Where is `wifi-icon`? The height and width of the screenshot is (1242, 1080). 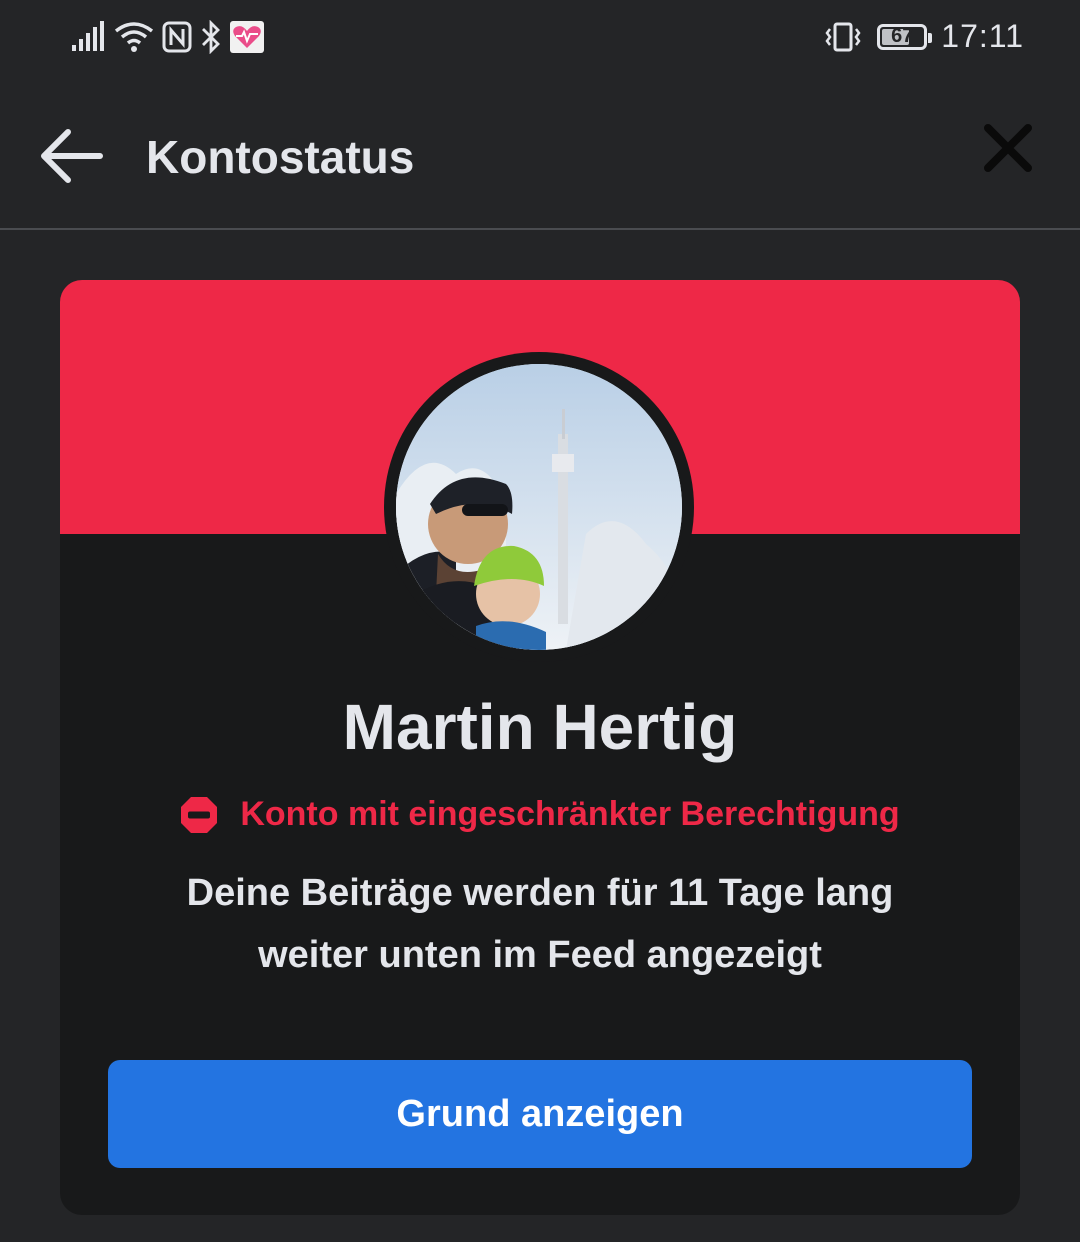 wifi-icon is located at coordinates (134, 37).